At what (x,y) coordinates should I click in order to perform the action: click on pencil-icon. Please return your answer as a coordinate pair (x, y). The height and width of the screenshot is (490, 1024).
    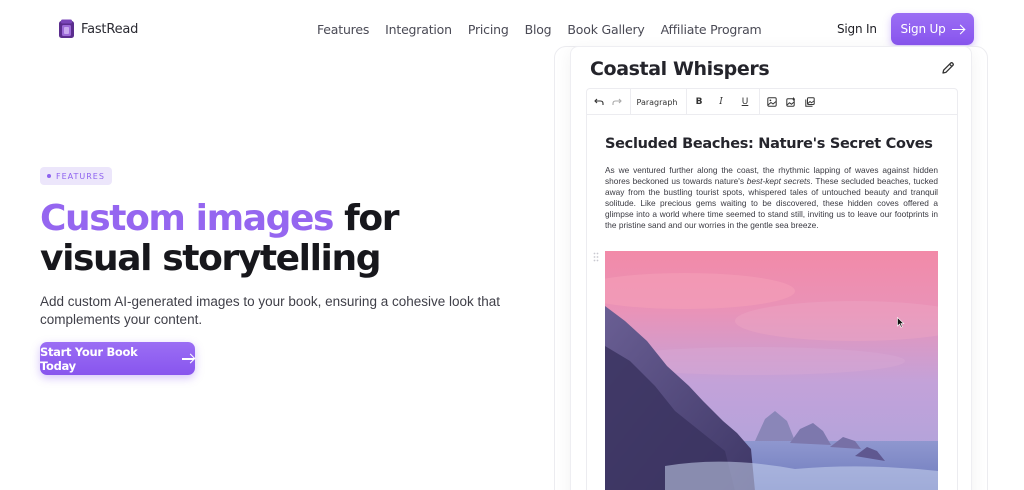
    Looking at the image, I should click on (948, 68).